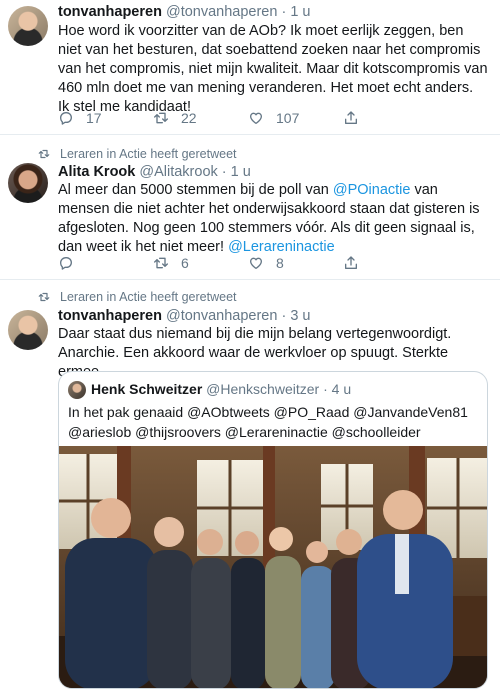 The image size is (500, 690). Describe the element at coordinates (185, 263) in the screenshot. I see `retweet-count: 6` at that location.